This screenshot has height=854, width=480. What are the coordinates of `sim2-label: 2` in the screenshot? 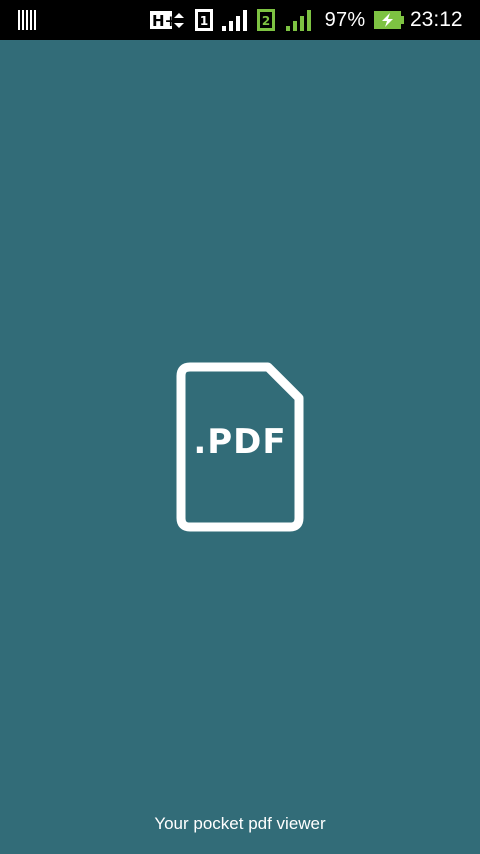 It's located at (266, 21).